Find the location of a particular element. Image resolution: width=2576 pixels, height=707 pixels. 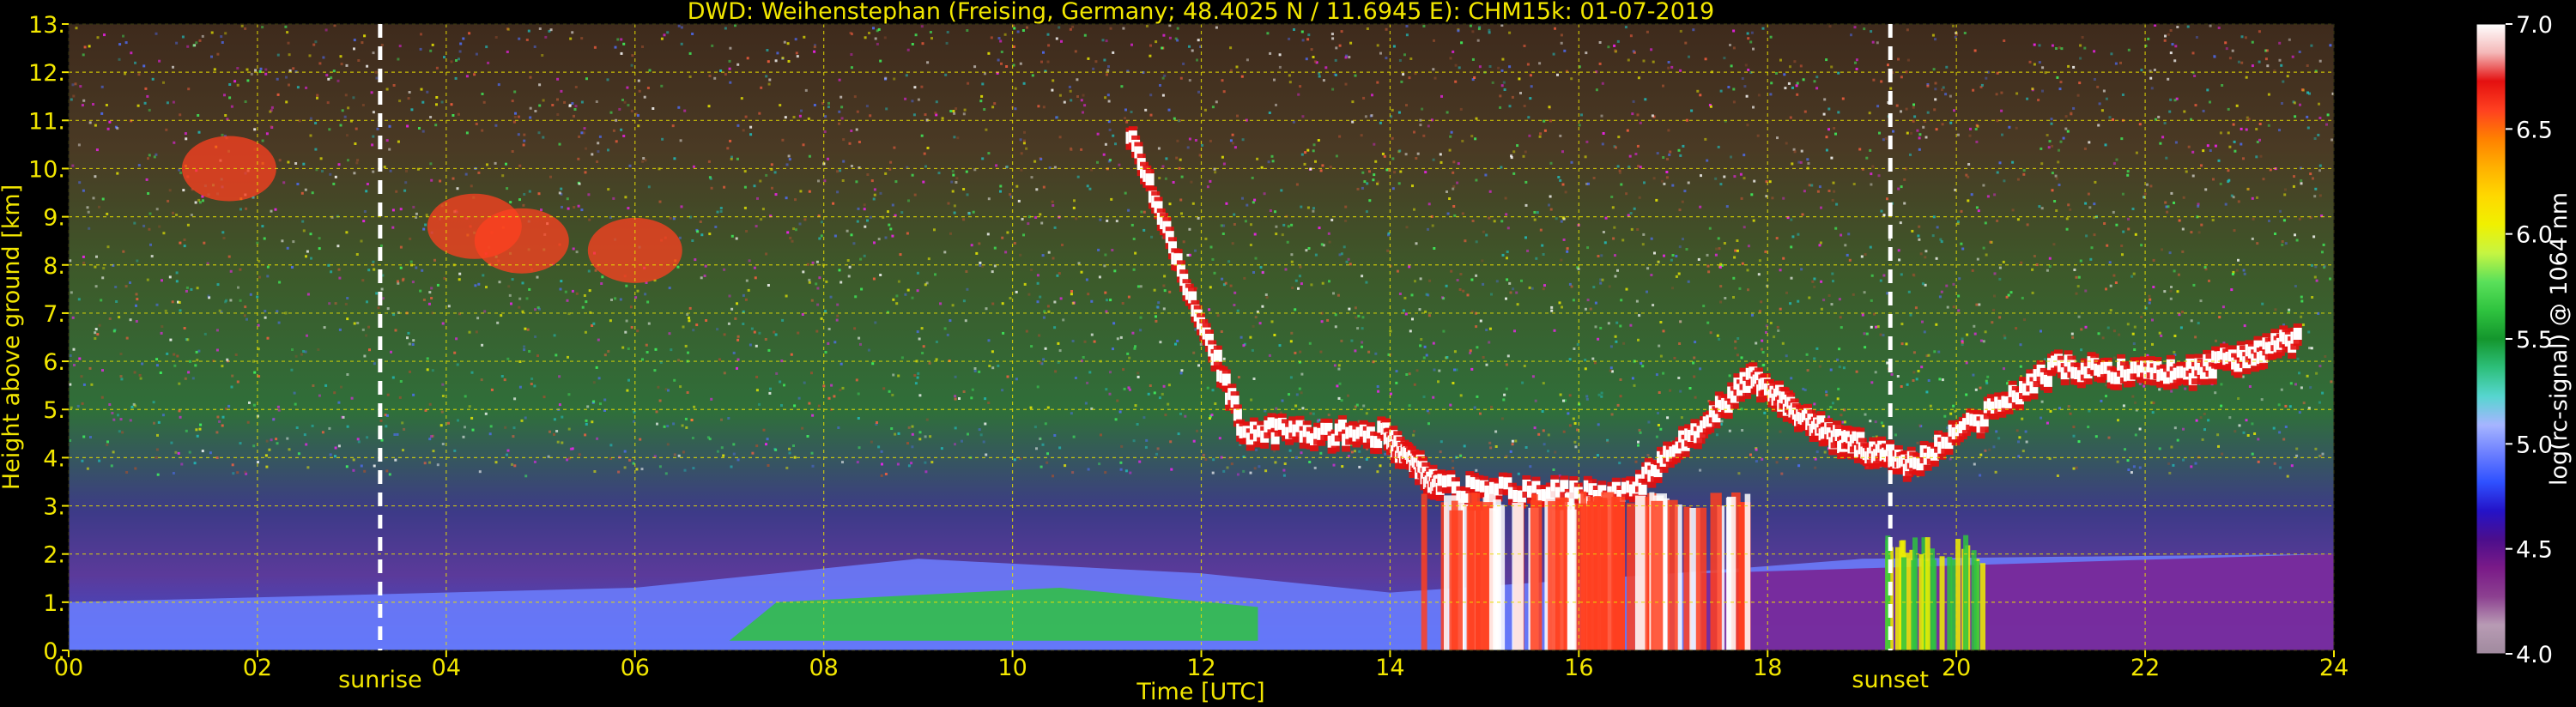

cloud-core is located at coordinates (1237, 415).